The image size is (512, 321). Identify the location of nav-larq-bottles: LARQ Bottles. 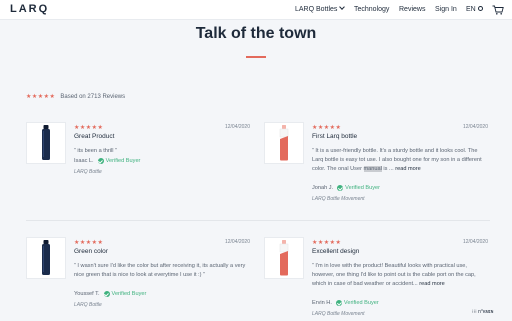
(320, 8).